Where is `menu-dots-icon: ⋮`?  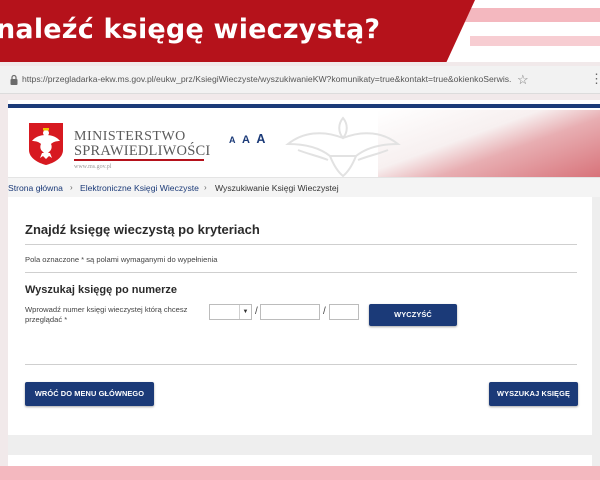
menu-dots-icon: ⋮ is located at coordinates (595, 79).